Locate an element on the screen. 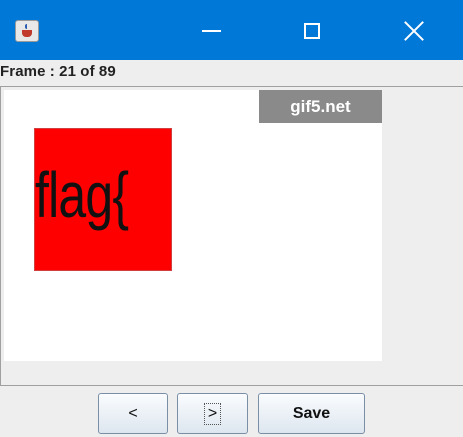  title-bar is located at coordinates (231, 30).